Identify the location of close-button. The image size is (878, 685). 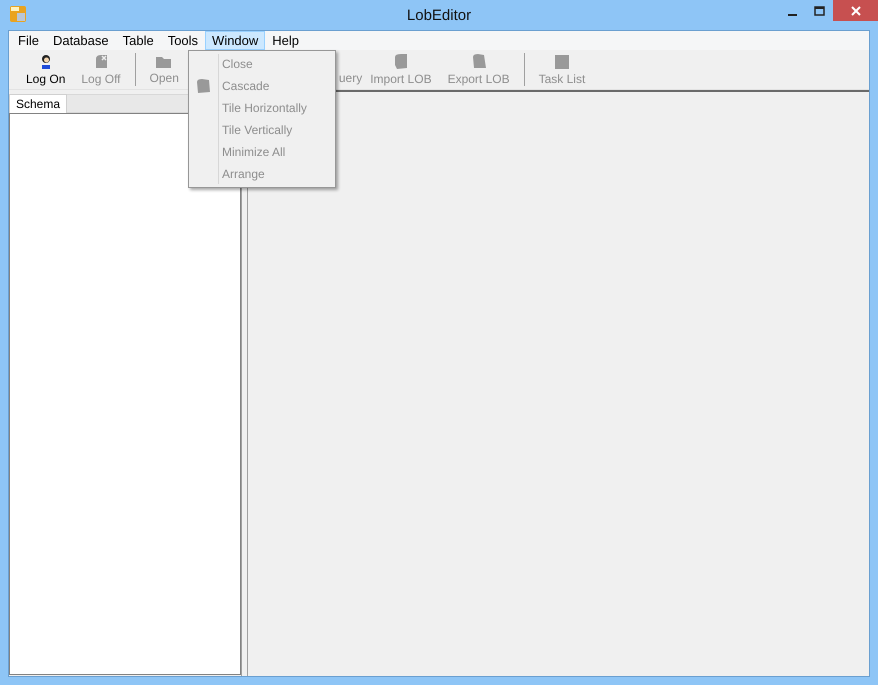
(855, 10).